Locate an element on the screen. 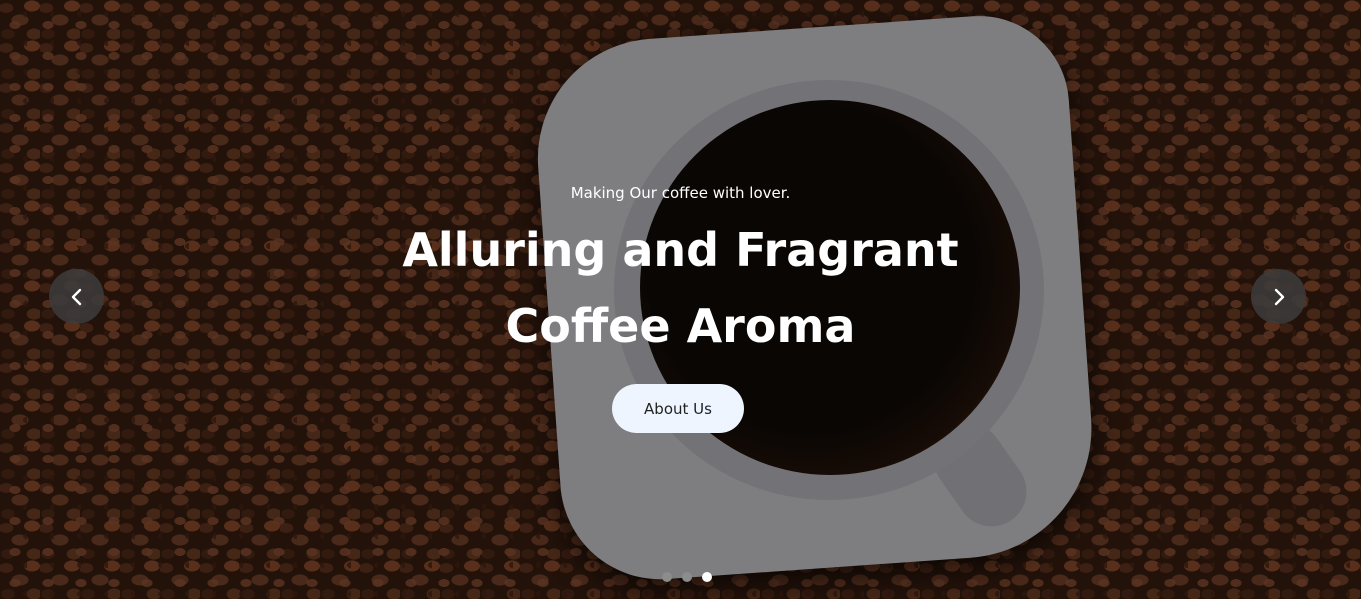 The height and width of the screenshot is (599, 1361). headline-line-2: Coffee Aroma is located at coordinates (680, 326).